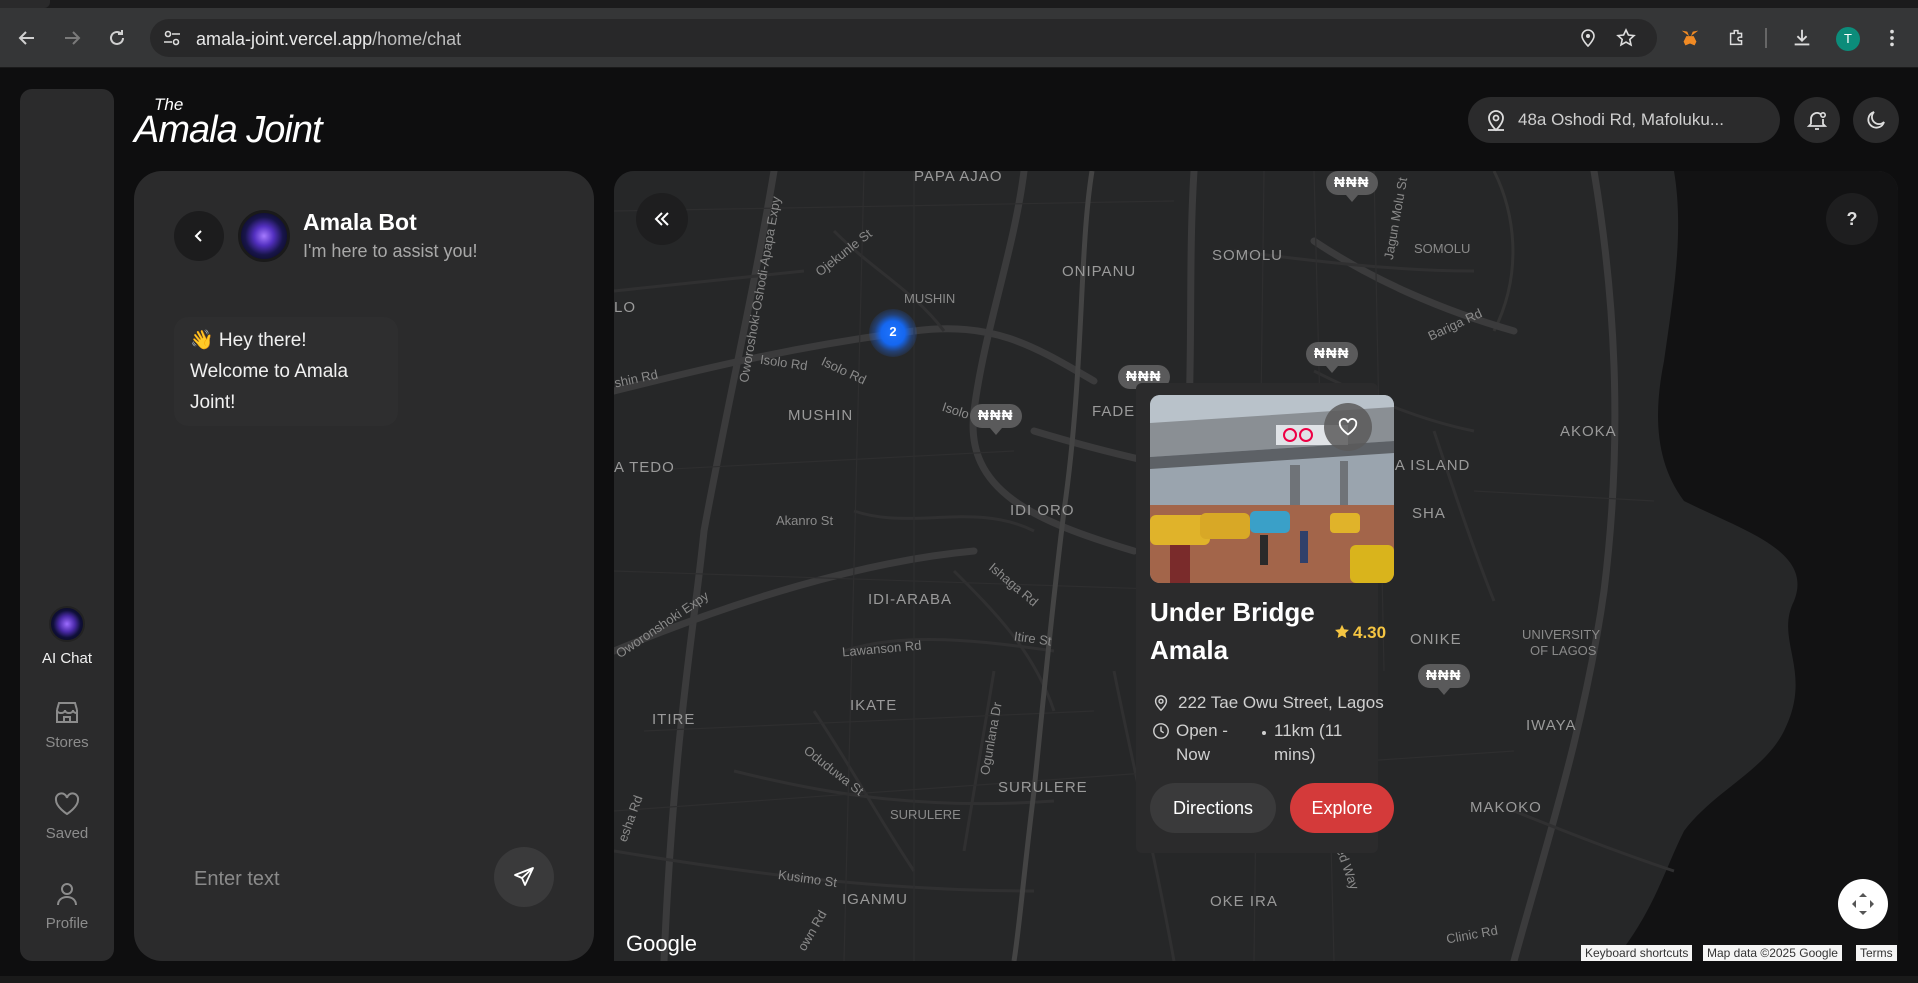 The height and width of the screenshot is (983, 1918). What do you see at coordinates (959, 4) in the screenshot?
I see `browser-tab-strip` at bounding box center [959, 4].